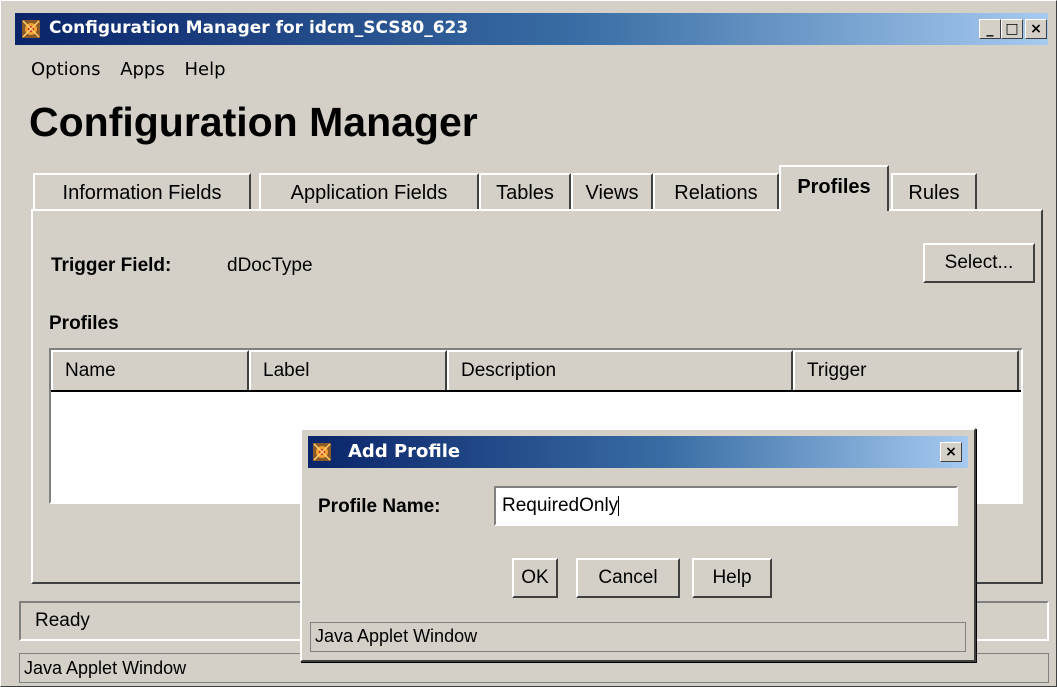 The width and height of the screenshot is (1057, 687). What do you see at coordinates (1012, 29) in the screenshot?
I see `maximize-button: □` at bounding box center [1012, 29].